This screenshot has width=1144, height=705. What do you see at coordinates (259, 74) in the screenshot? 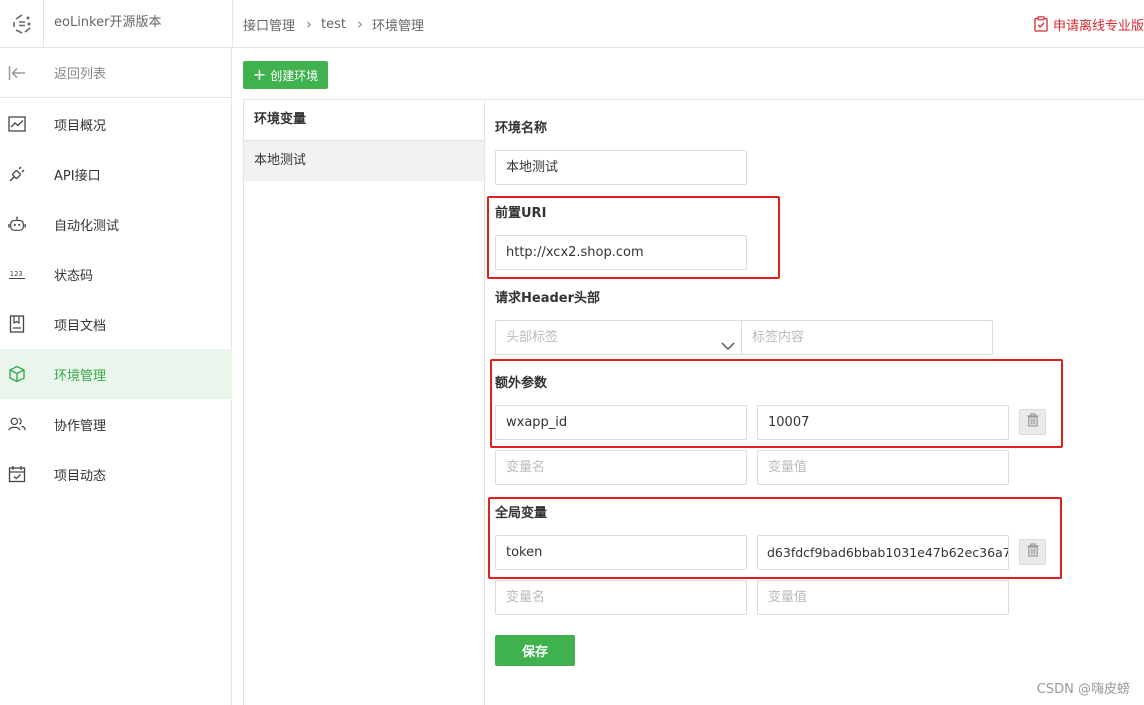
I see `plus-icon: +` at bounding box center [259, 74].